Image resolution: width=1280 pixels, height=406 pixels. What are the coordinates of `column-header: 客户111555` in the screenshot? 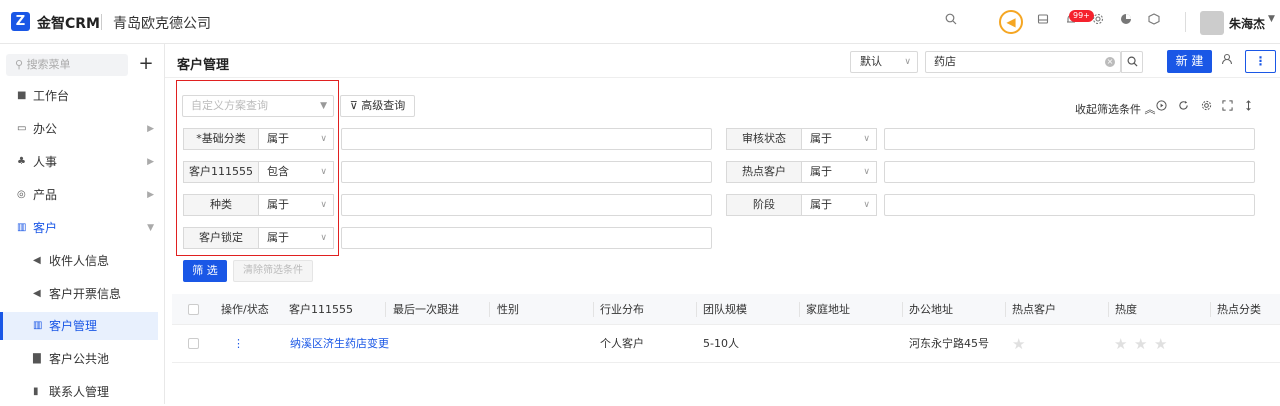 It's located at (318, 309).